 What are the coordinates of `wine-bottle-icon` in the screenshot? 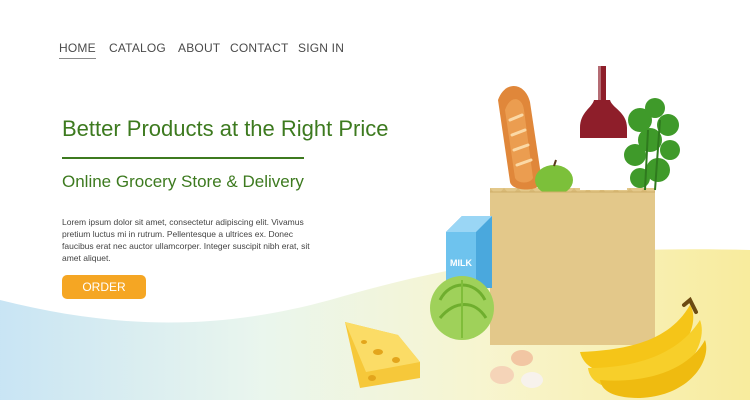 It's located at (603, 128).